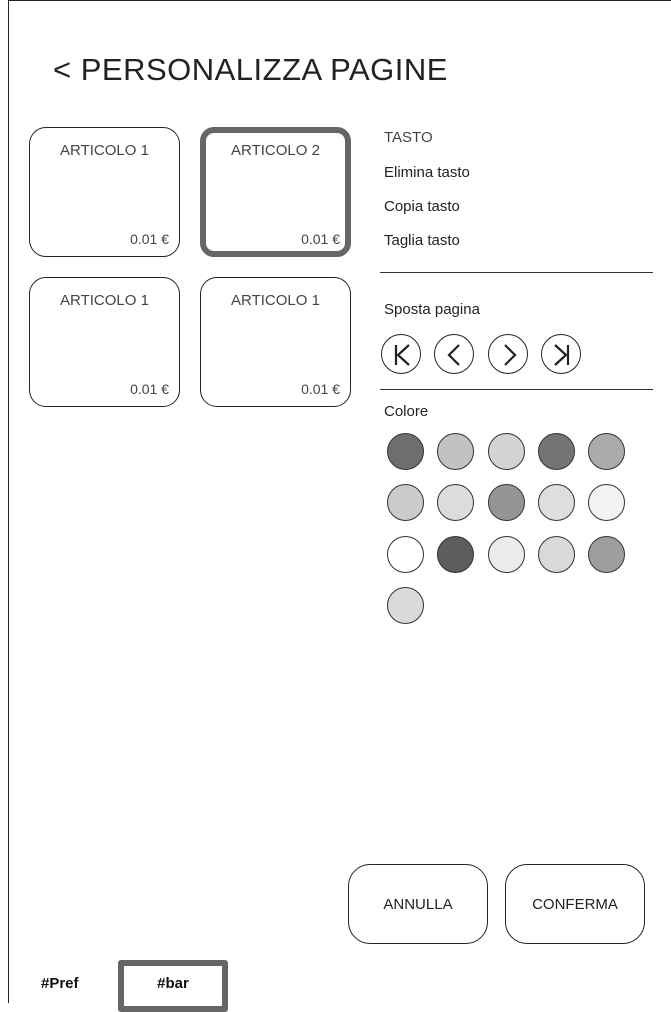  What do you see at coordinates (406, 411) in the screenshot?
I see `color-label: Colore` at bounding box center [406, 411].